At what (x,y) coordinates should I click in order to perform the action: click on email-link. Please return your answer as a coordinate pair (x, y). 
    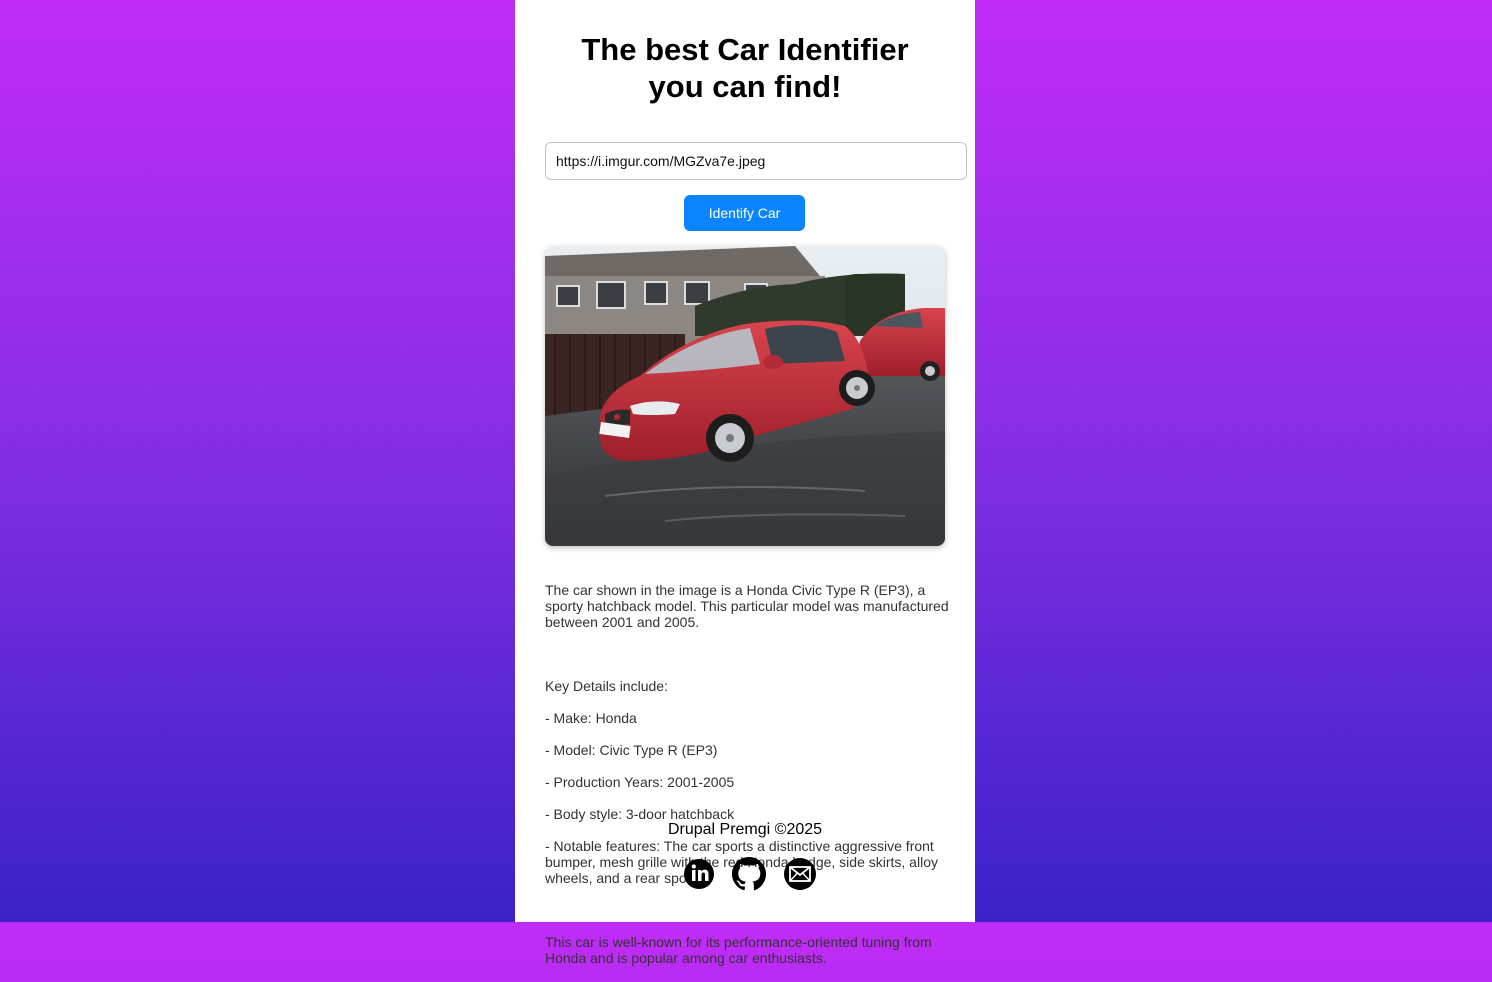
    Looking at the image, I should click on (800, 876).